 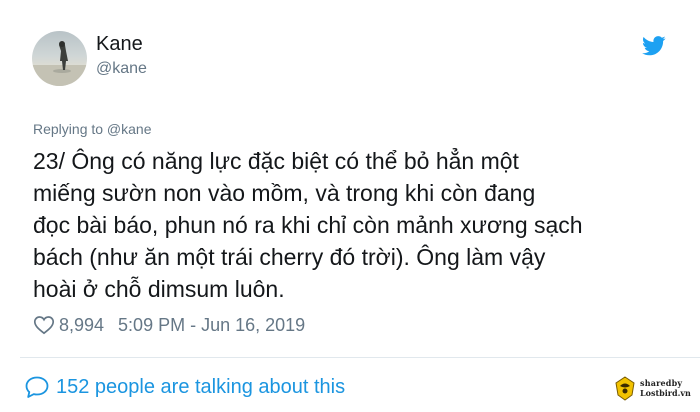 I want to click on bird-logo-icon, so click(x=625, y=388).